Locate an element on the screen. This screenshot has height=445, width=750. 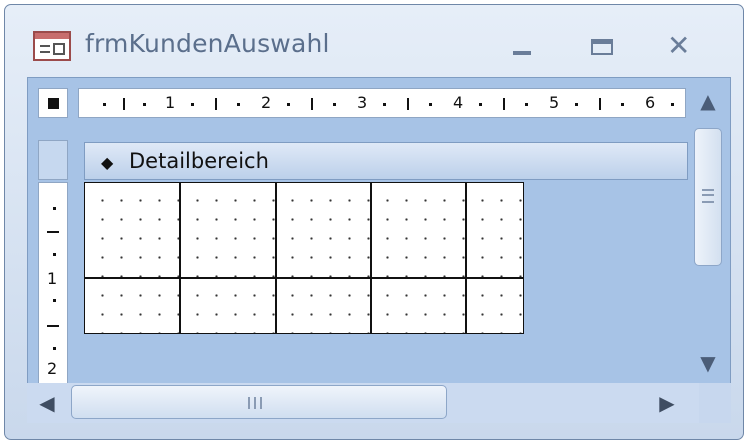
form-icon is located at coordinates (52, 46).